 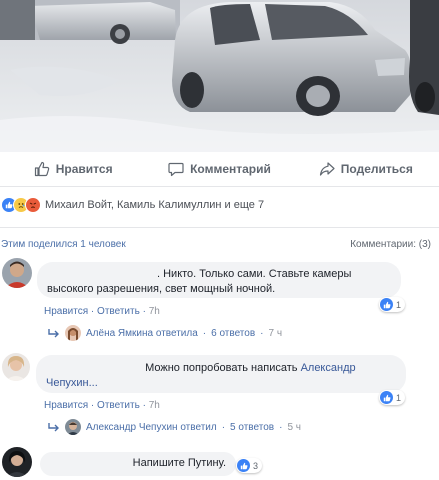 I want to click on share-button-label: Поделиться, so click(x=376, y=169).